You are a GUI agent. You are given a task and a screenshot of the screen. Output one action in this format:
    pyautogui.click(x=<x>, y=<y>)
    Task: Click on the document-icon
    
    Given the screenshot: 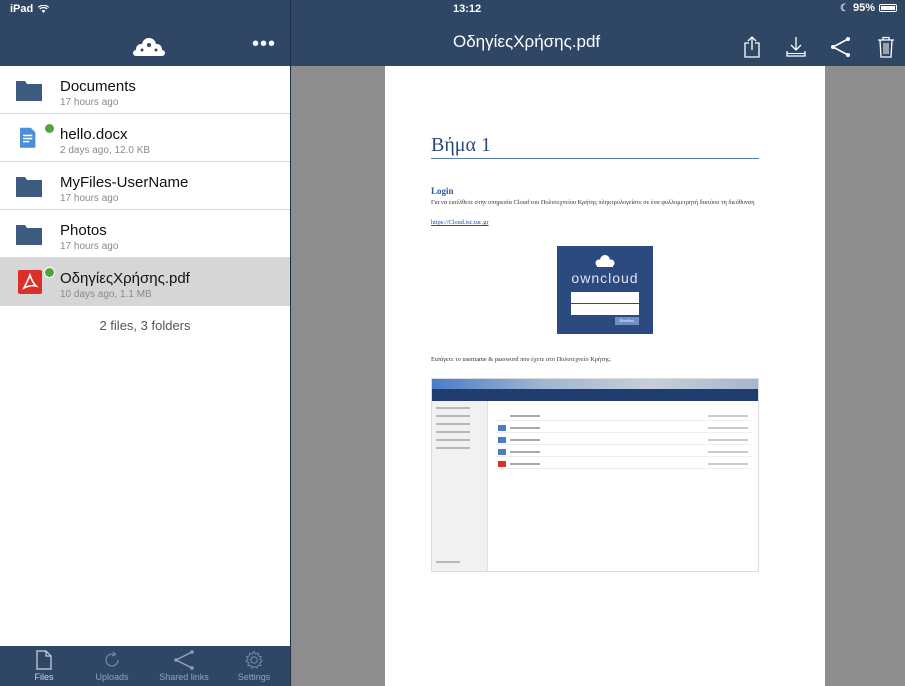 What is the action you would take?
    pyautogui.click(x=28, y=137)
    